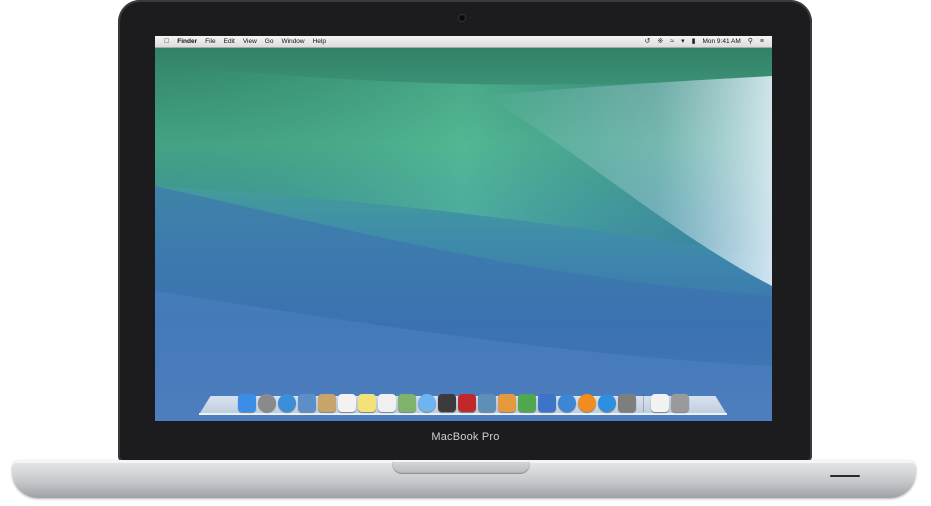  What do you see at coordinates (762, 41) in the screenshot?
I see `list-icon: ≡` at bounding box center [762, 41].